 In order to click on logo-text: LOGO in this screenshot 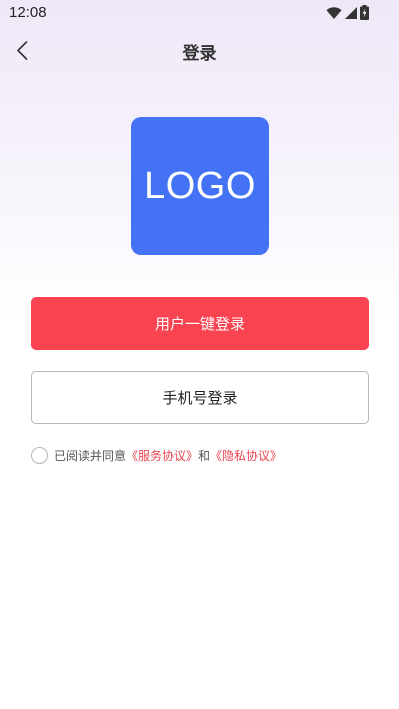, I will do `click(200, 185)`.